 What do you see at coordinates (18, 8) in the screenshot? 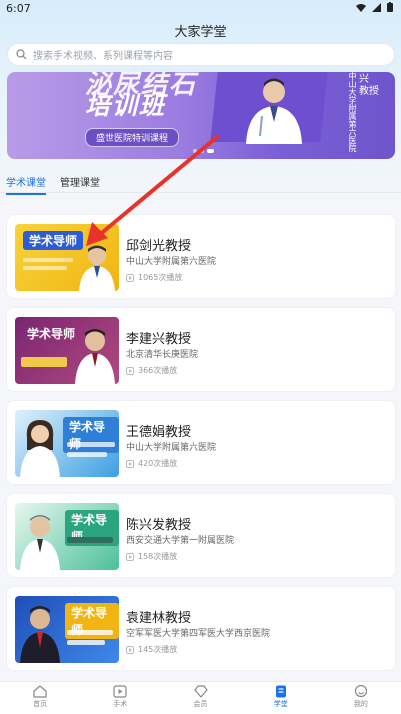
I see `status-time: 6:07` at bounding box center [18, 8].